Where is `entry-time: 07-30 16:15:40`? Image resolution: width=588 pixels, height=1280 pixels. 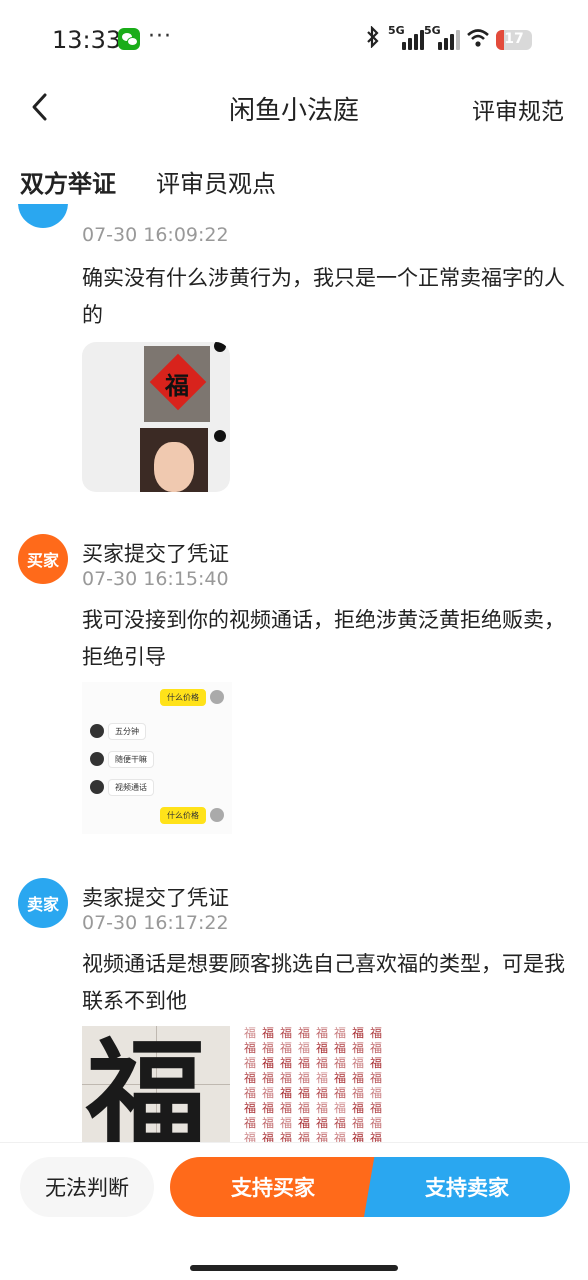 entry-time: 07-30 16:15:40 is located at coordinates (155, 579).